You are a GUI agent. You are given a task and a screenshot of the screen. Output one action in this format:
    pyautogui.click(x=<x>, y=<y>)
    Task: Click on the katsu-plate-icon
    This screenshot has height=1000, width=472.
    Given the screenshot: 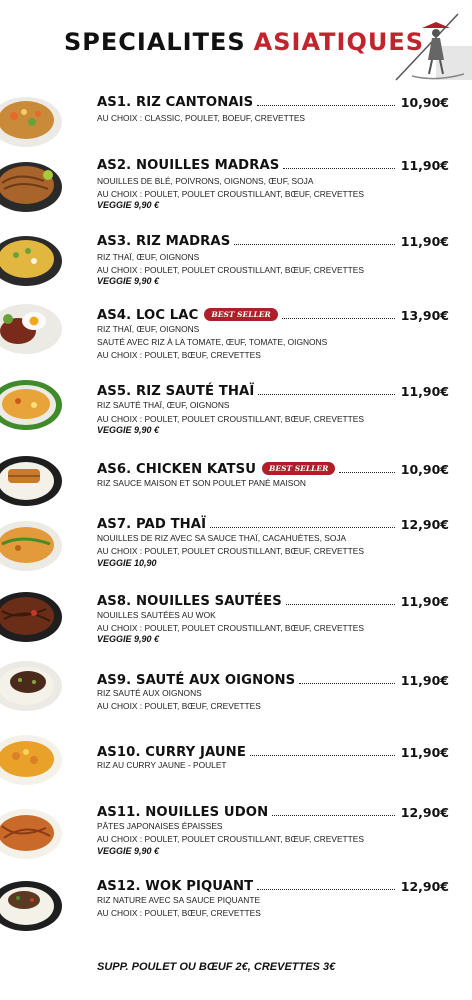 What is the action you would take?
    pyautogui.click(x=31, y=481)
    